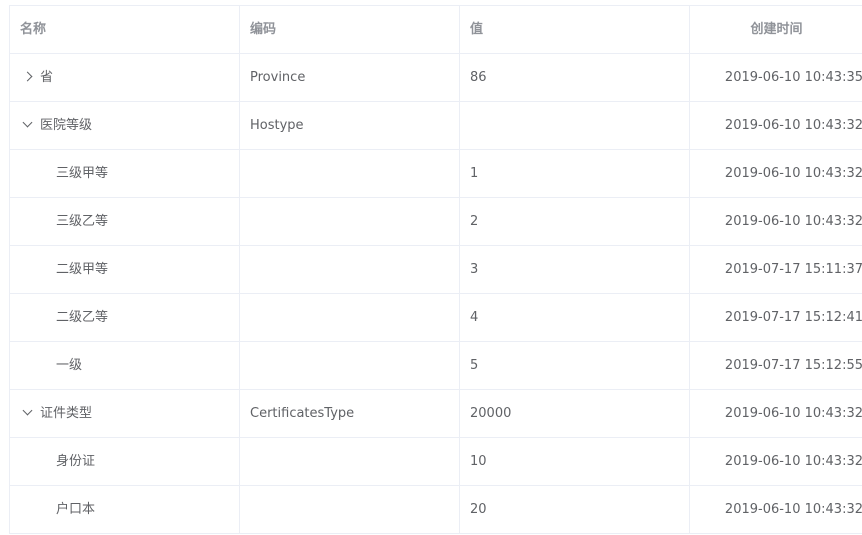 This screenshot has width=862, height=535. Describe the element at coordinates (66, 413) in the screenshot. I see `name-text: 证件类型` at that location.